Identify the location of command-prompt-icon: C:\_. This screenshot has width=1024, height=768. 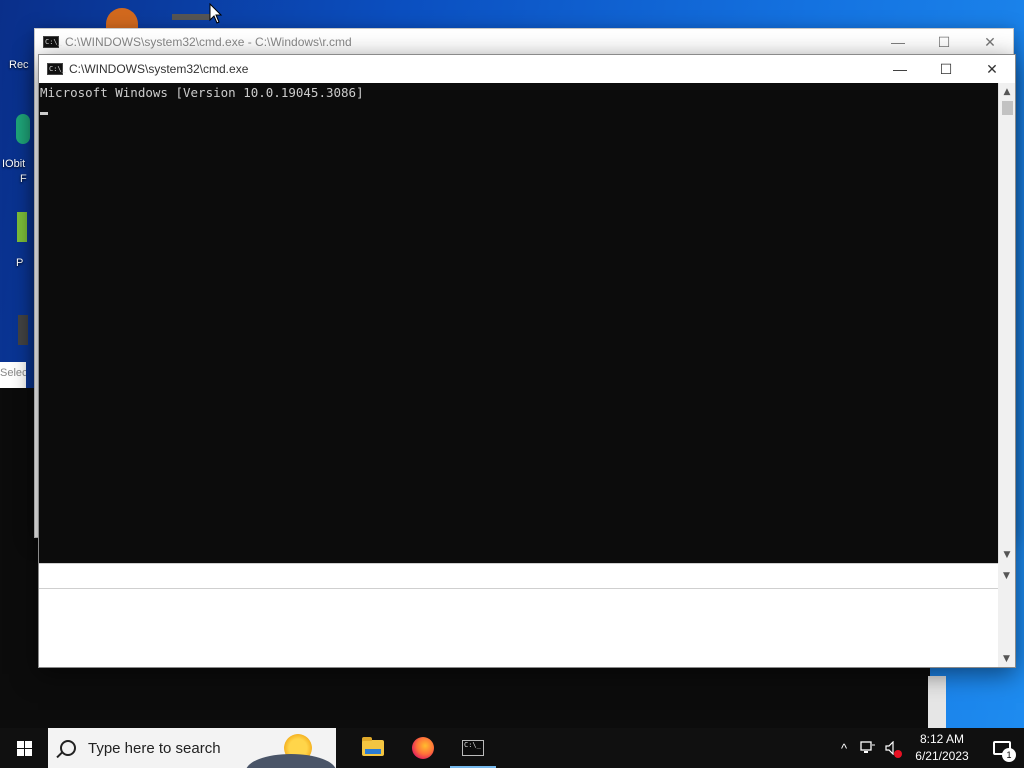
(473, 748).